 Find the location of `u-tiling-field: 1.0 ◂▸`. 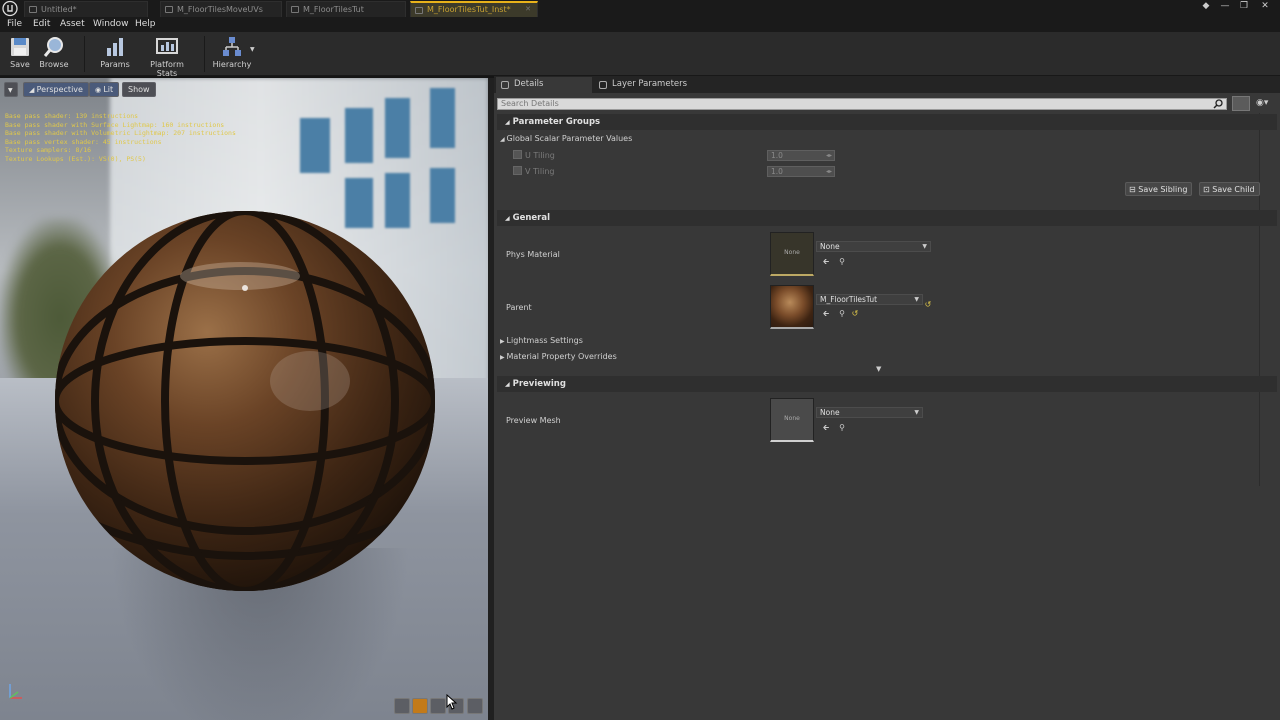

u-tiling-field: 1.0 ◂▸ is located at coordinates (801, 155).